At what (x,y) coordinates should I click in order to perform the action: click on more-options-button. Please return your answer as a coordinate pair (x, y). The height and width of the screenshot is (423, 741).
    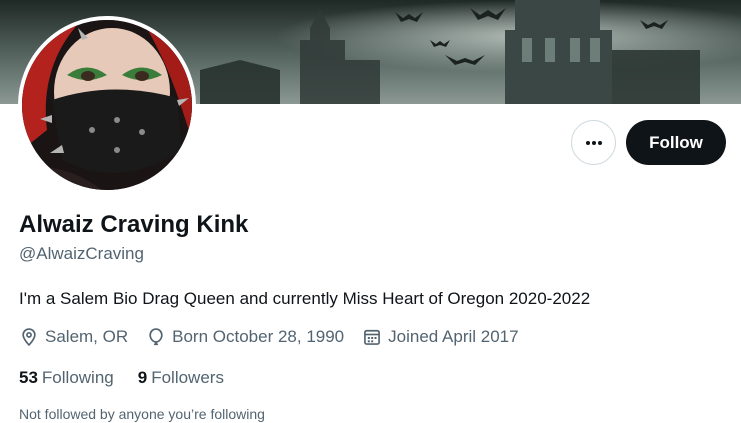
    Looking at the image, I should click on (593, 142).